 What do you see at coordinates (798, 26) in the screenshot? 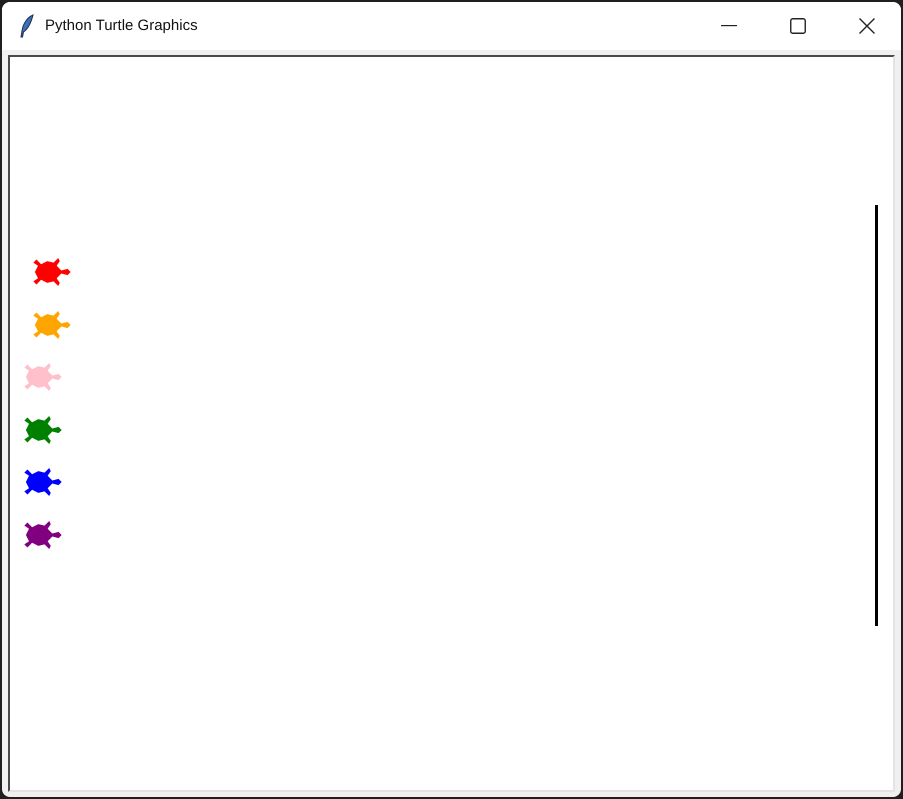
I see `maximize-icon` at bounding box center [798, 26].